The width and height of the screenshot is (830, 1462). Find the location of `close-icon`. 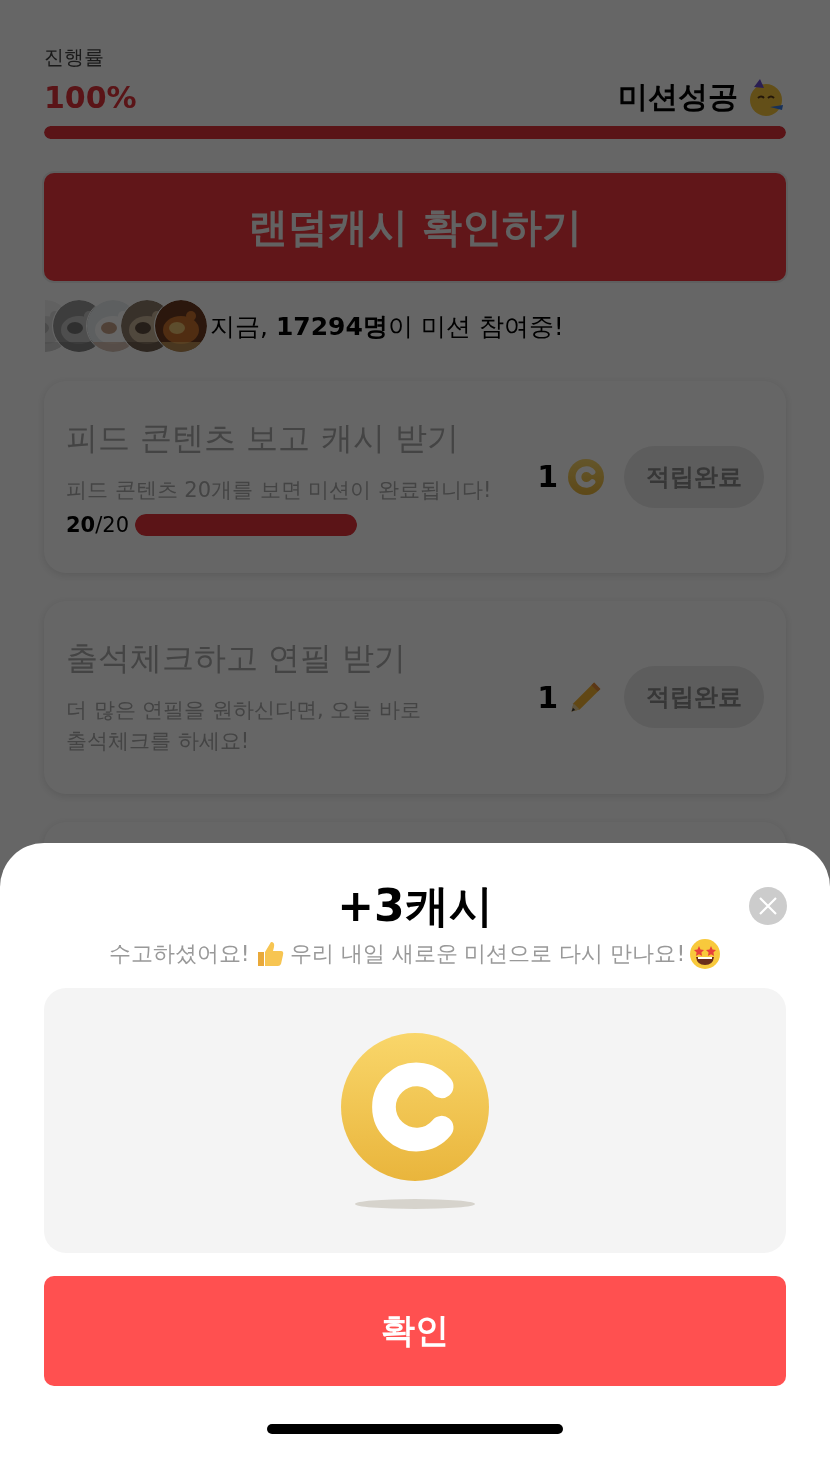

close-icon is located at coordinates (768, 906).